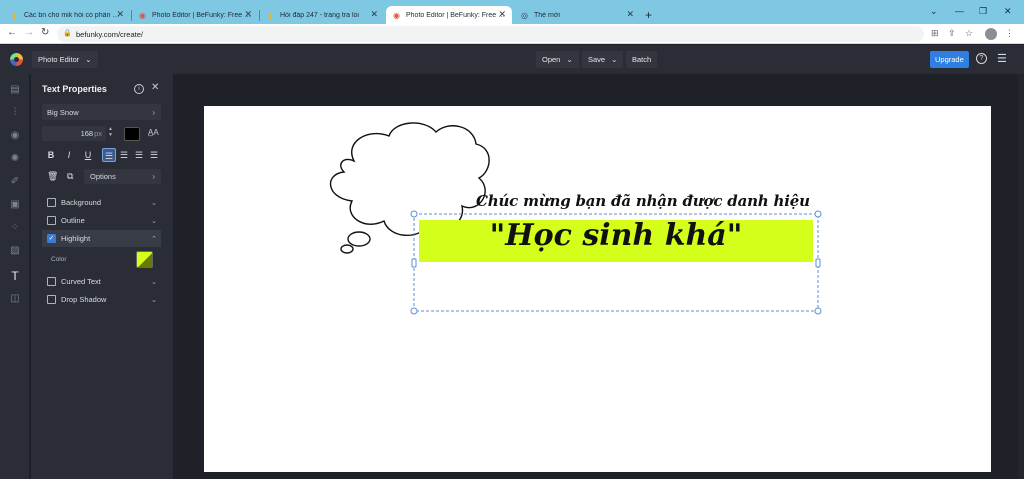 This screenshot has width=1024, height=479. I want to click on text-color-swatch, so click(132, 134).